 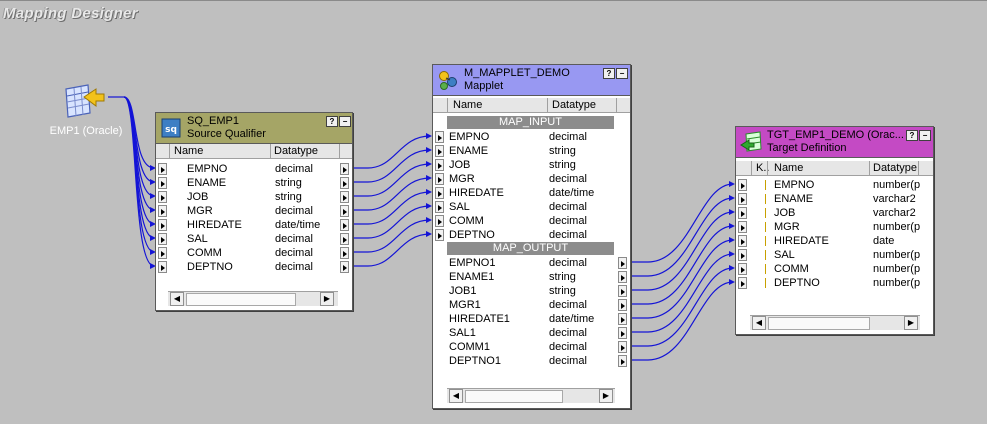 What do you see at coordinates (531, 333) in the screenshot?
I see `mapplet-output-port-row: SAL1 decimal` at bounding box center [531, 333].